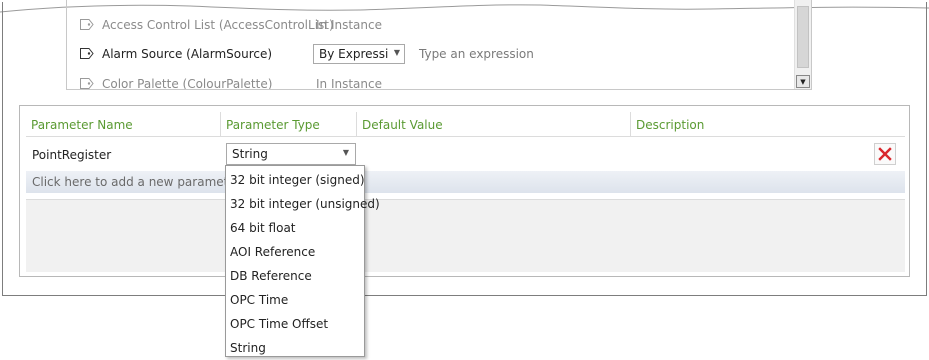 The height and width of the screenshot is (360, 929). Describe the element at coordinates (465, 182) in the screenshot. I see `add-parameter-row: Click here to add a new parameter` at that location.